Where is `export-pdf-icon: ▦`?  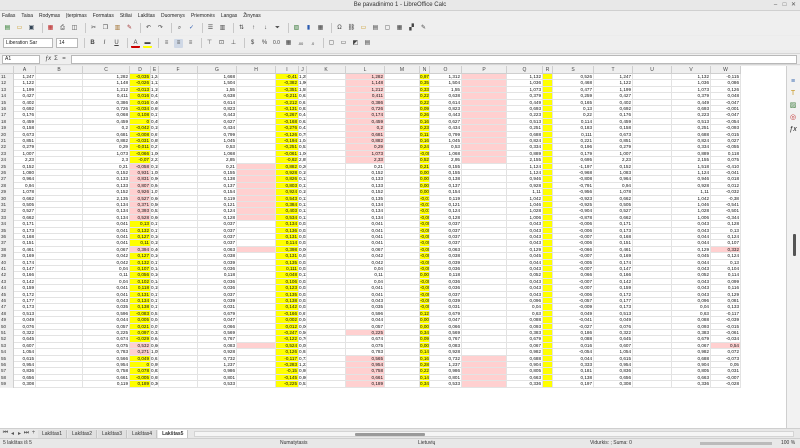 export-pdf-icon: ▦ is located at coordinates (50, 28).